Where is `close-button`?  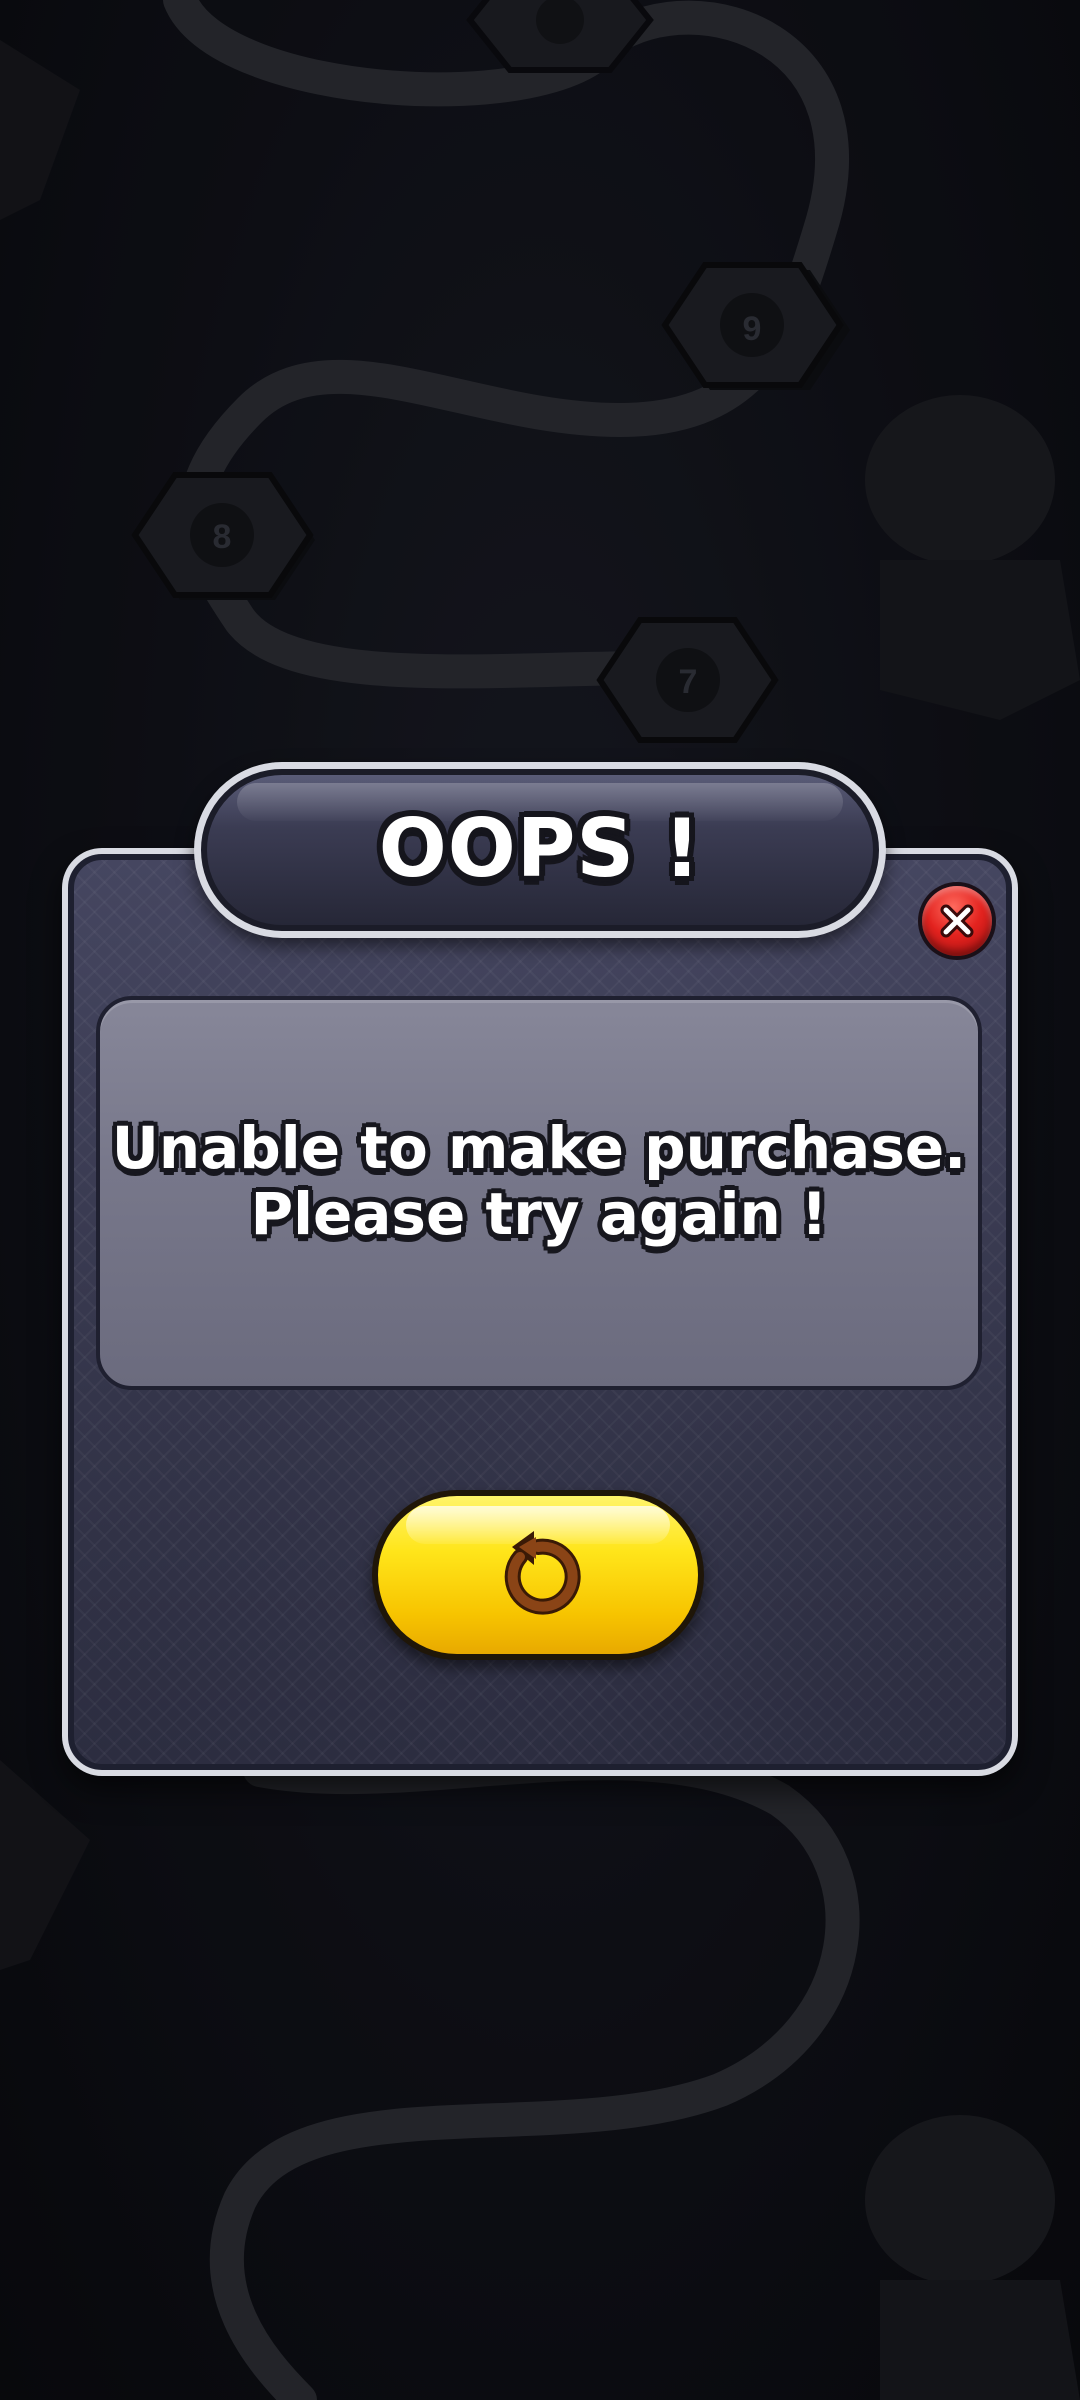 close-button is located at coordinates (957, 921).